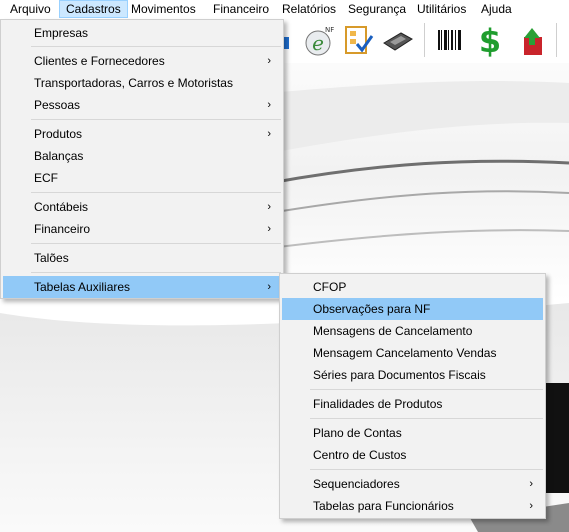 The width and height of the screenshot is (569, 532). I want to click on menu-item-label: CFOP, so click(330, 287).